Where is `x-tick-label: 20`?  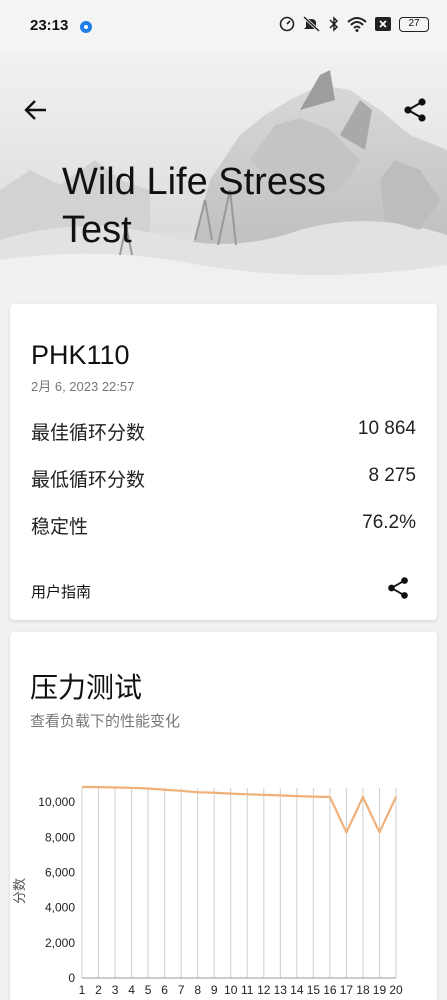
x-tick-label: 20 is located at coordinates (396, 990).